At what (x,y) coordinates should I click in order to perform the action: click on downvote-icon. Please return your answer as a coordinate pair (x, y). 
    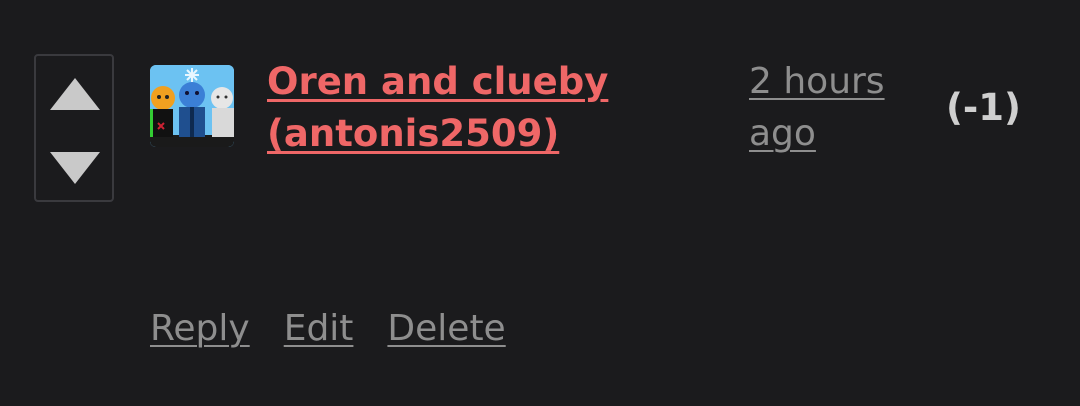
    Looking at the image, I should click on (75, 168).